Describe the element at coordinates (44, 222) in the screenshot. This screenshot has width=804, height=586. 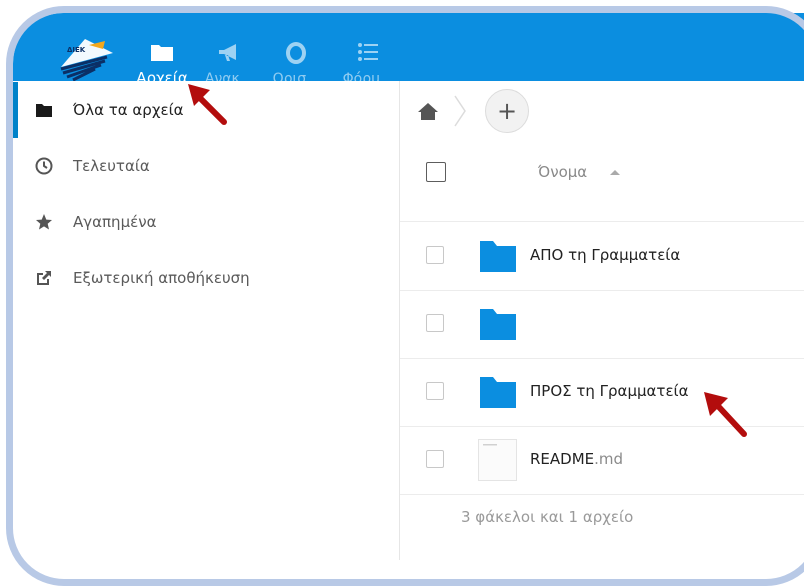
I see `star-icon` at that location.